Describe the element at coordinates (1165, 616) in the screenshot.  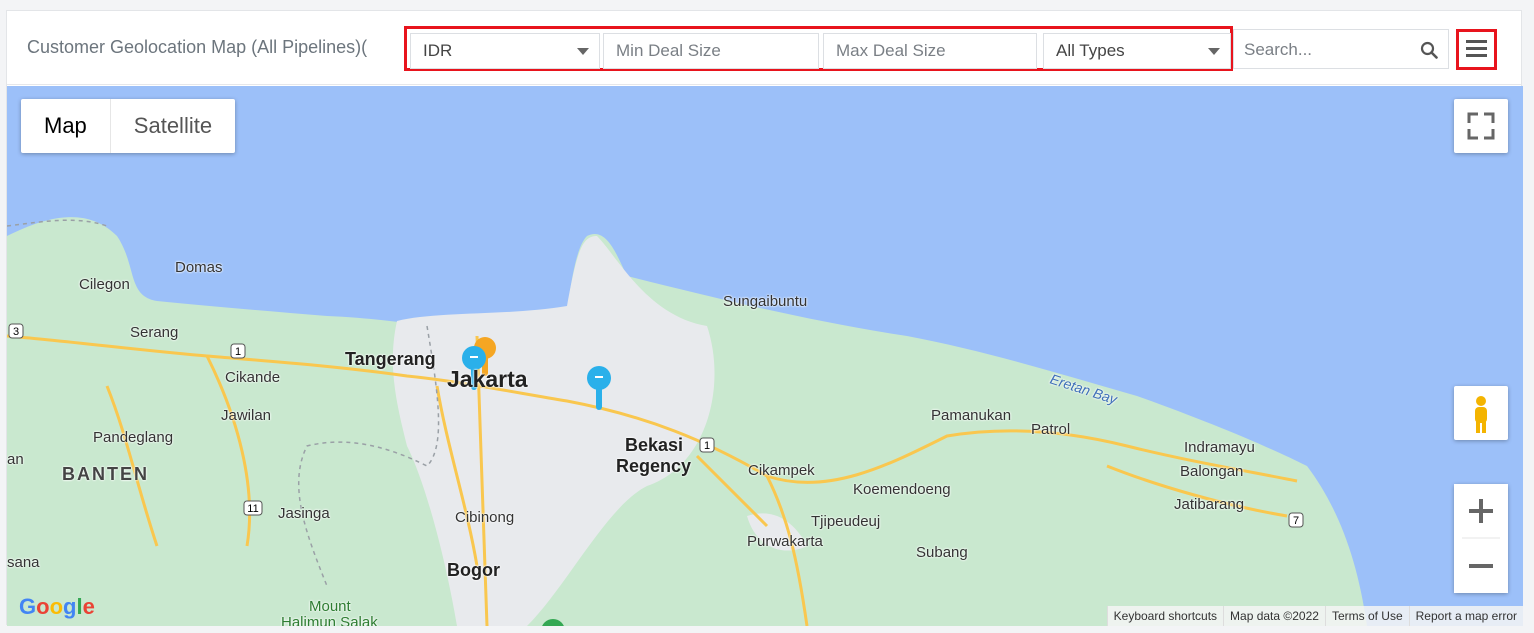
I see `keyboard-shortcuts-link: Keyboard shortcuts` at that location.